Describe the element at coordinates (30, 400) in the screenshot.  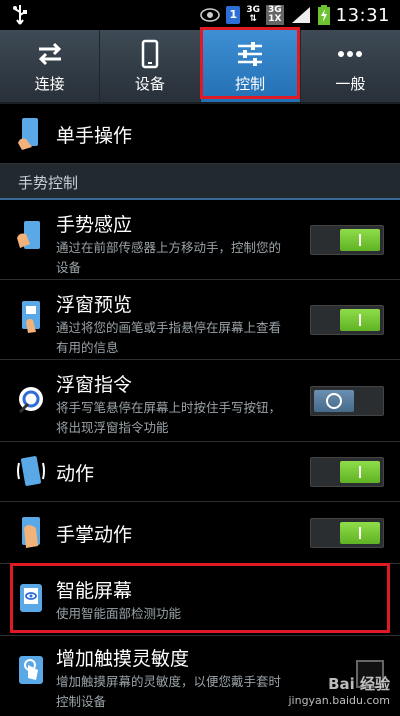
I see `air-command-icon` at that location.